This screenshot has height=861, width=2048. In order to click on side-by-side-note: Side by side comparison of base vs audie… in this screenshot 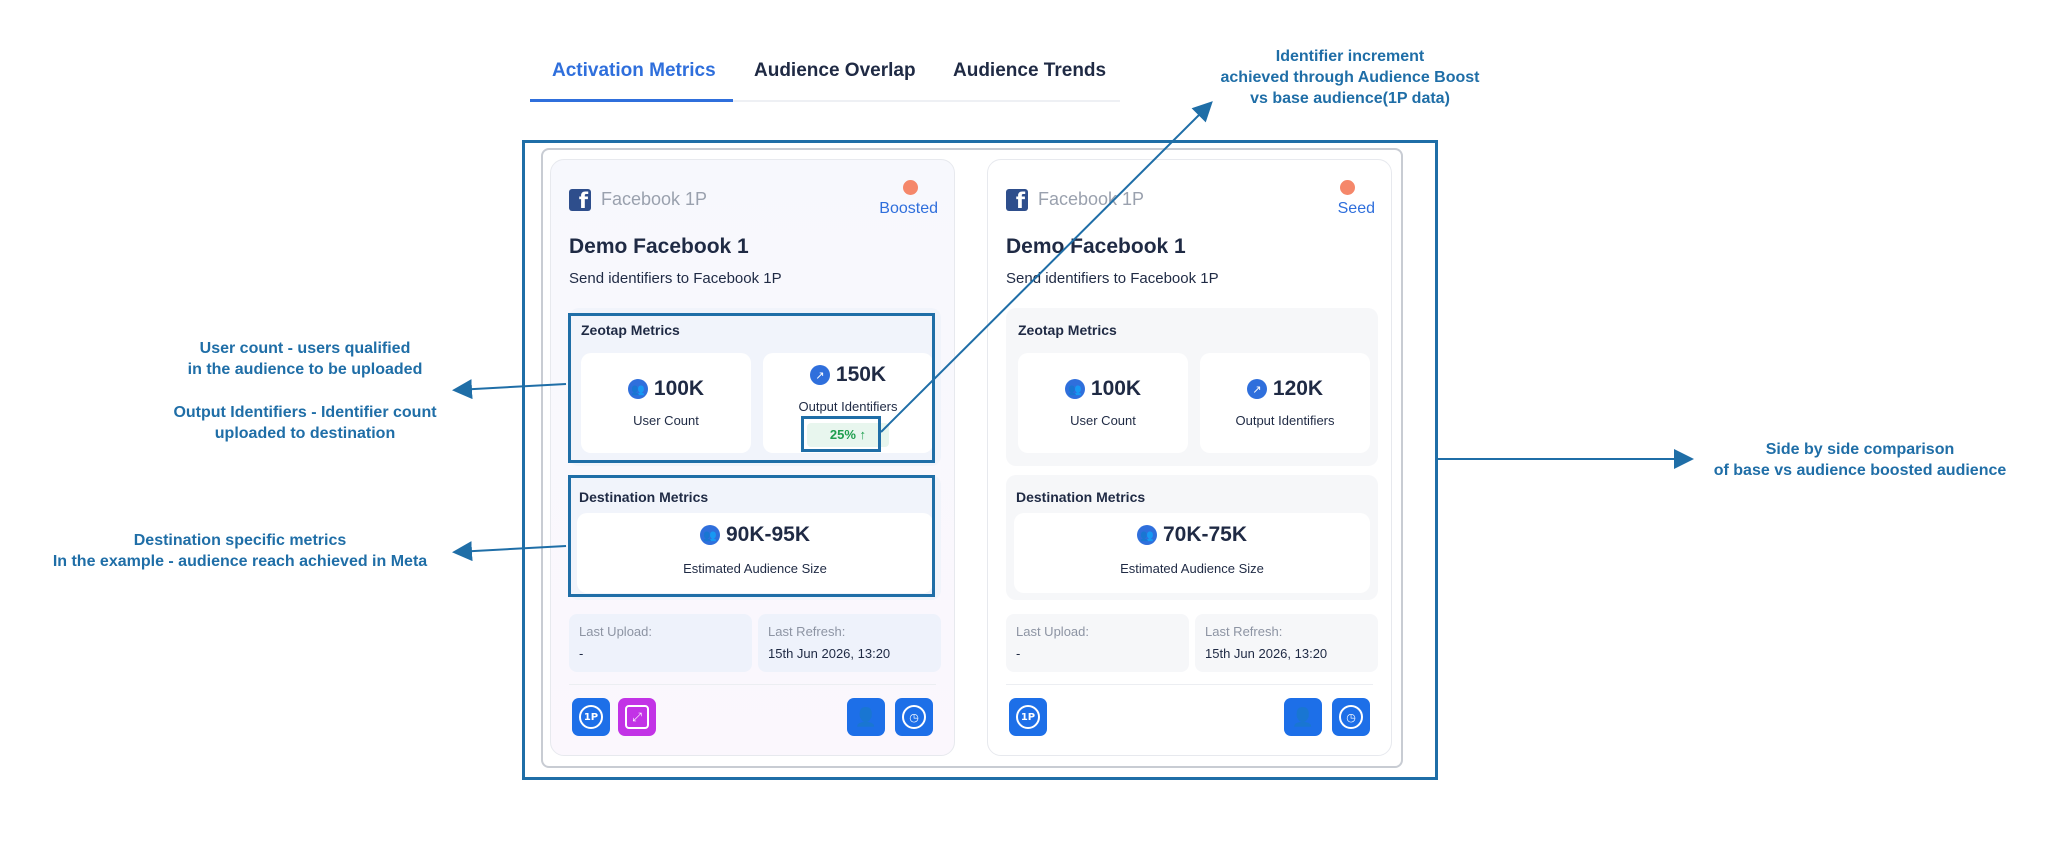, I will do `click(1860, 460)`.